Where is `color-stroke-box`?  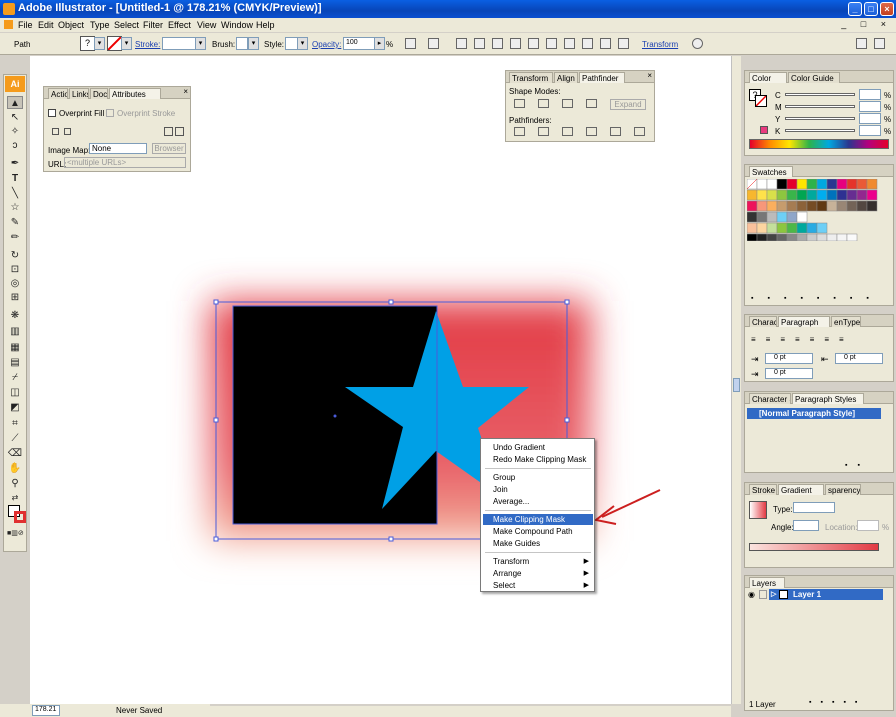 color-stroke-box is located at coordinates (761, 101).